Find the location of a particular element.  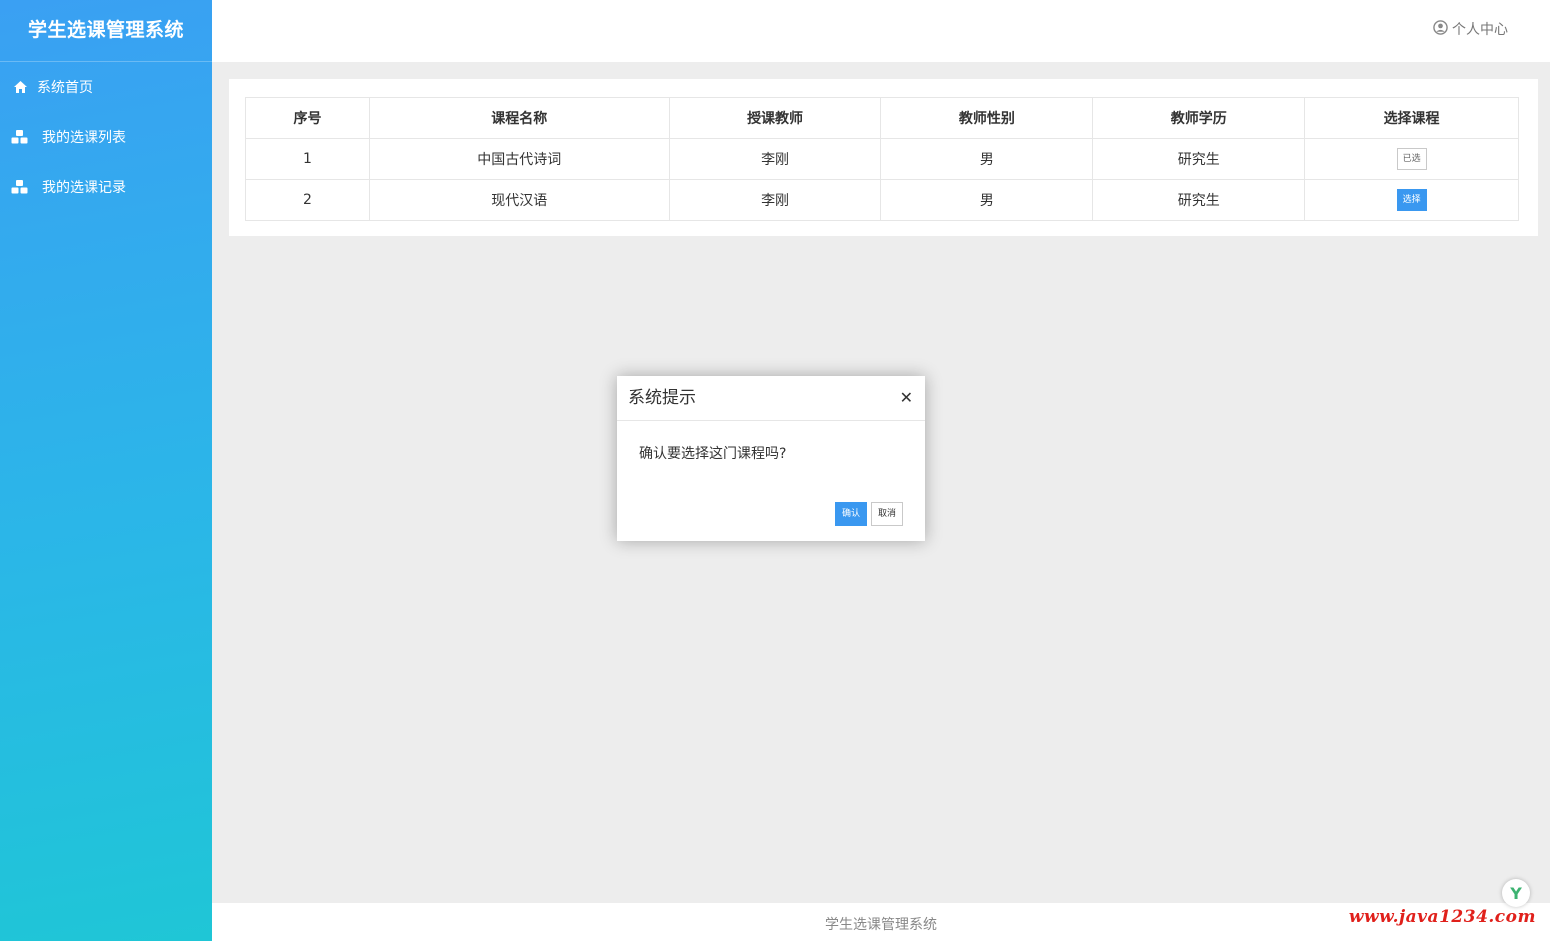

sidebar-item-label: 系统首页 is located at coordinates (65, 88).